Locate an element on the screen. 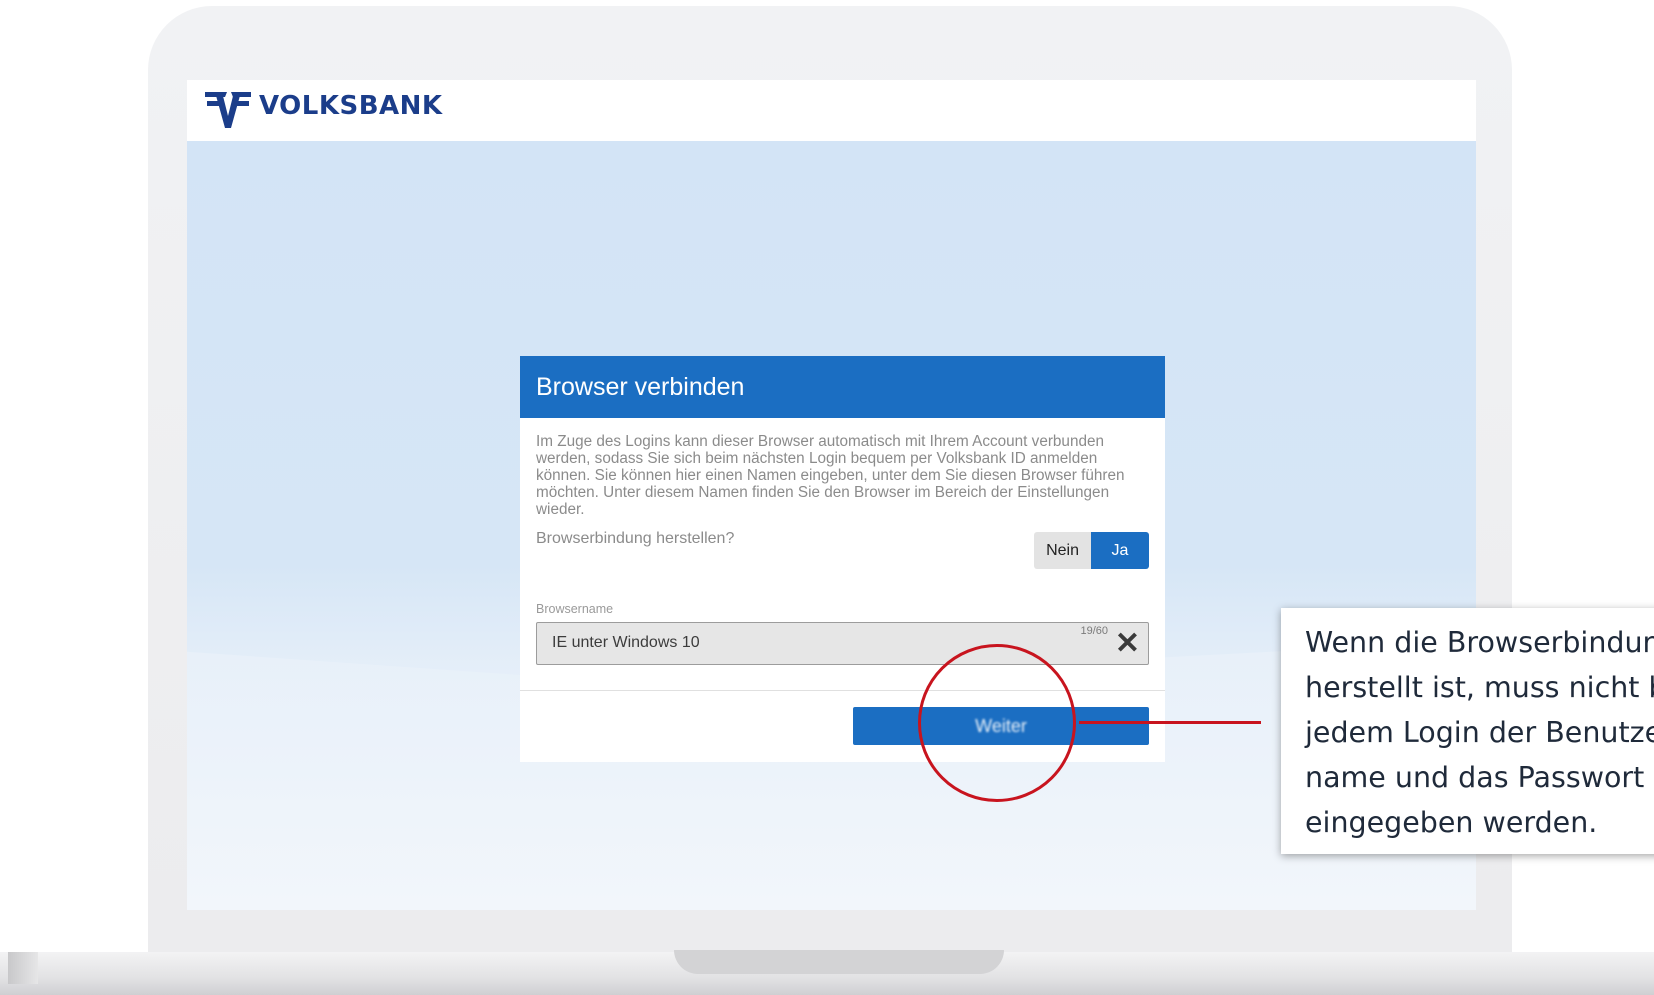 The width and height of the screenshot is (1654, 995). character-counter: 19/60 is located at coordinates (1094, 631).